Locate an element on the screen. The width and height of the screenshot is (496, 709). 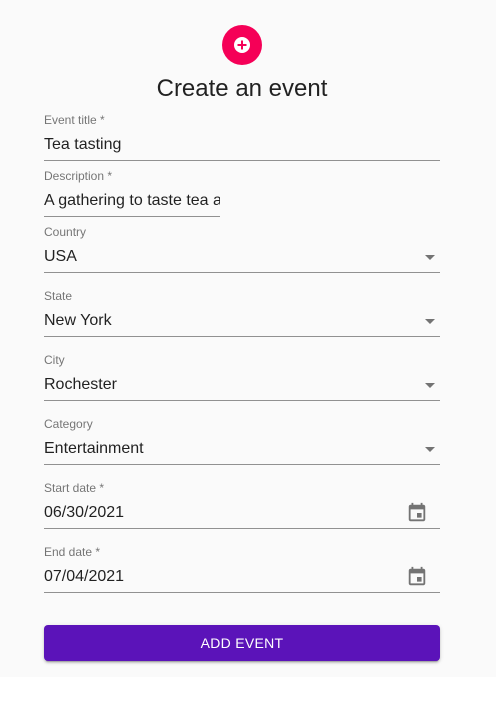
event-title-input: Tea tasting is located at coordinates (82, 145).